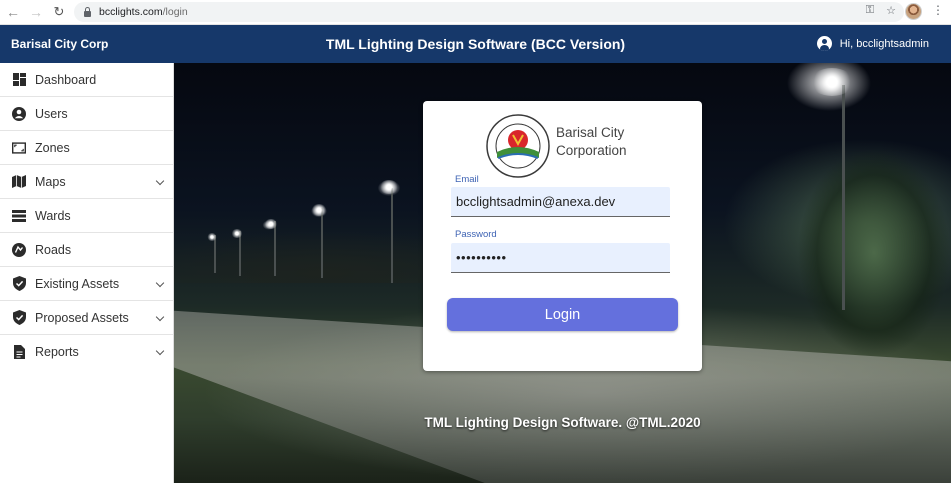  What do you see at coordinates (560, 202) in the screenshot?
I see `email-field: bcclightsadmin@anexa.dev` at bounding box center [560, 202].